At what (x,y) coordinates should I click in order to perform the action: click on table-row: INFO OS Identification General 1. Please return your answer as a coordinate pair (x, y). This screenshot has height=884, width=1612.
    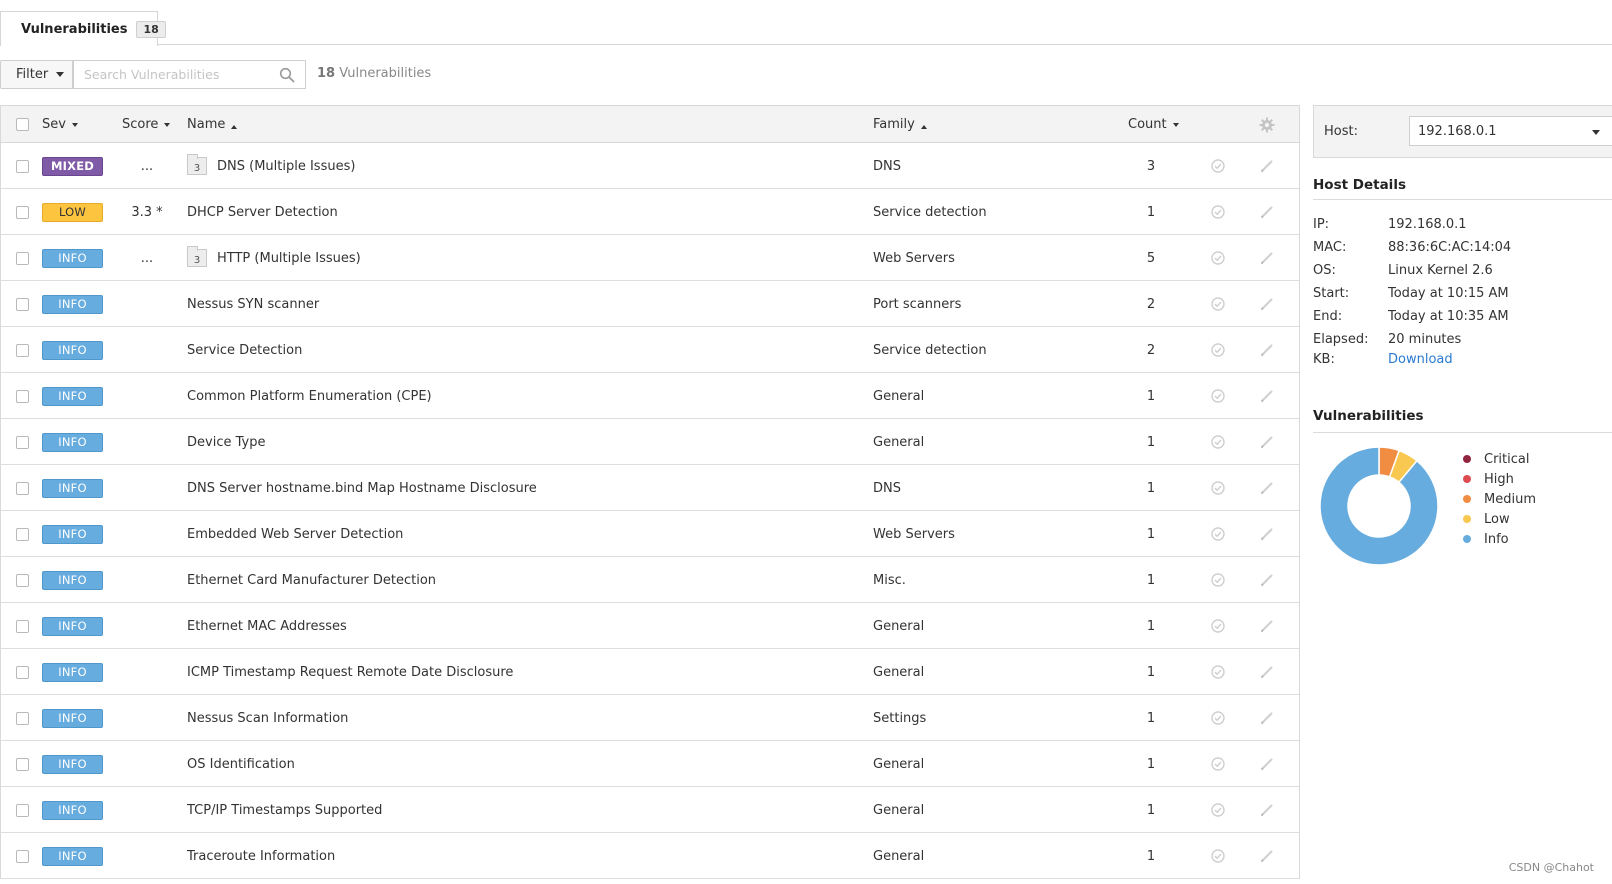
    Looking at the image, I should click on (650, 764).